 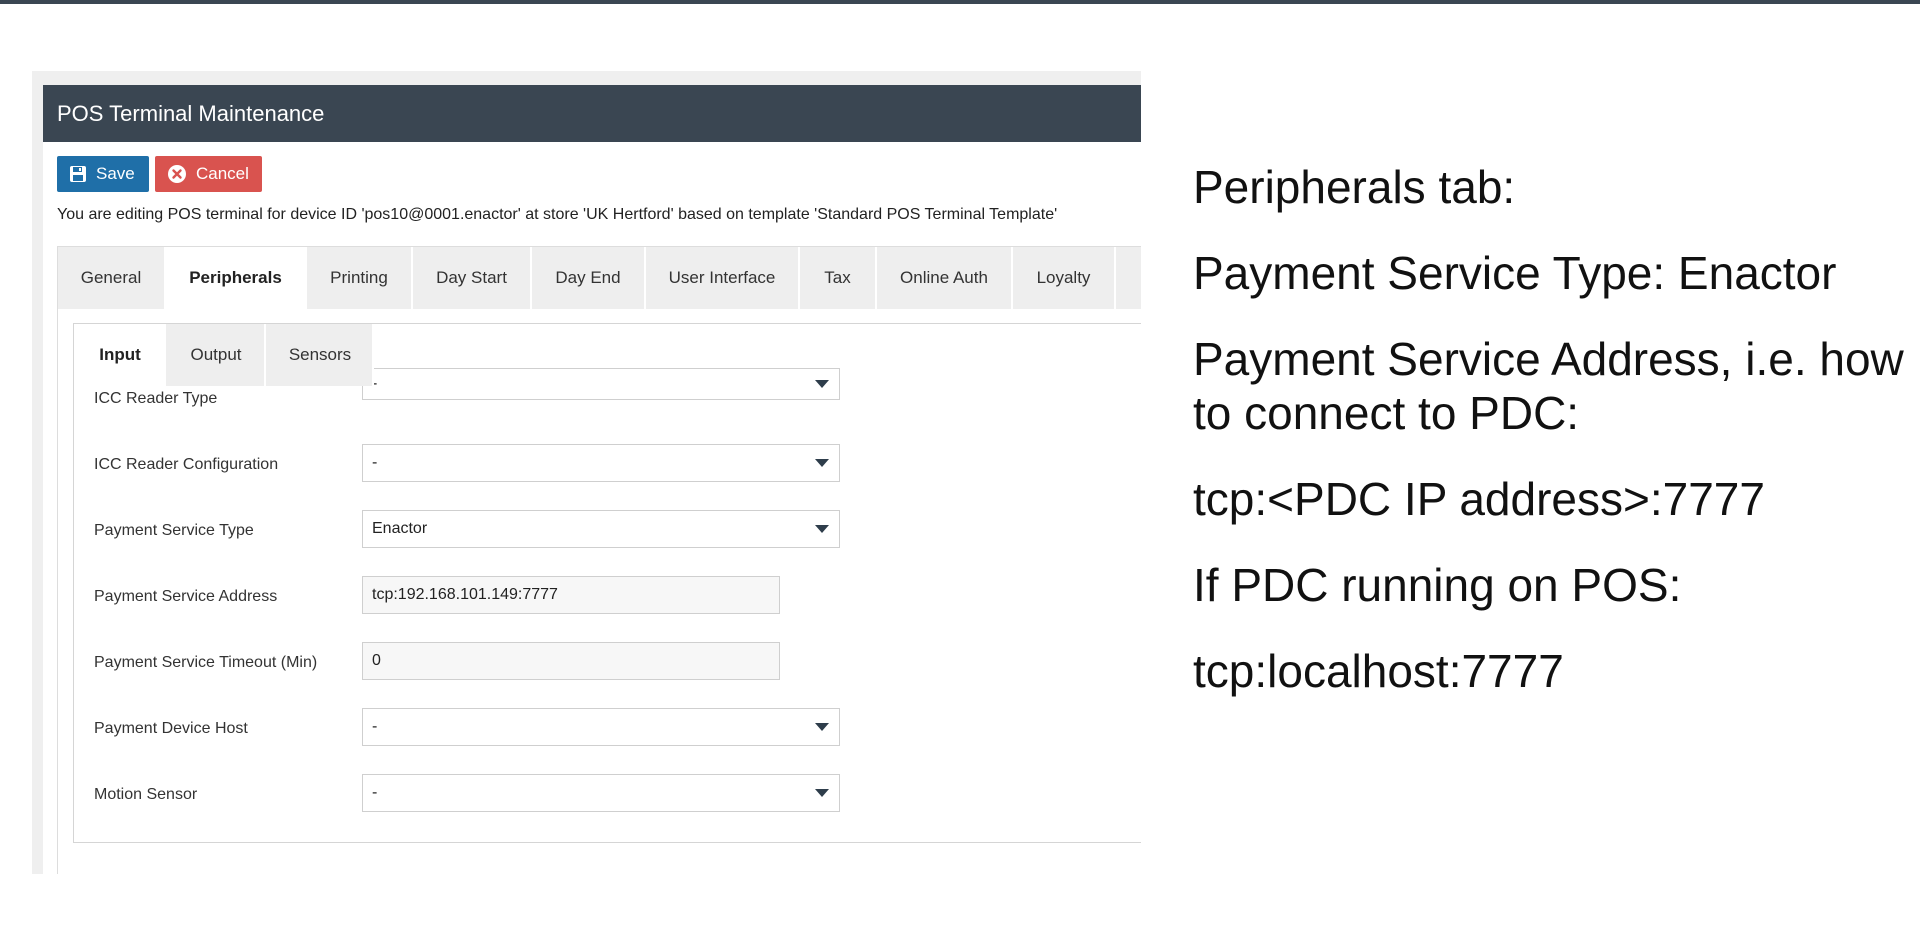 I want to click on panel-header: POS Terminal Maintenance, so click(x=592, y=113).